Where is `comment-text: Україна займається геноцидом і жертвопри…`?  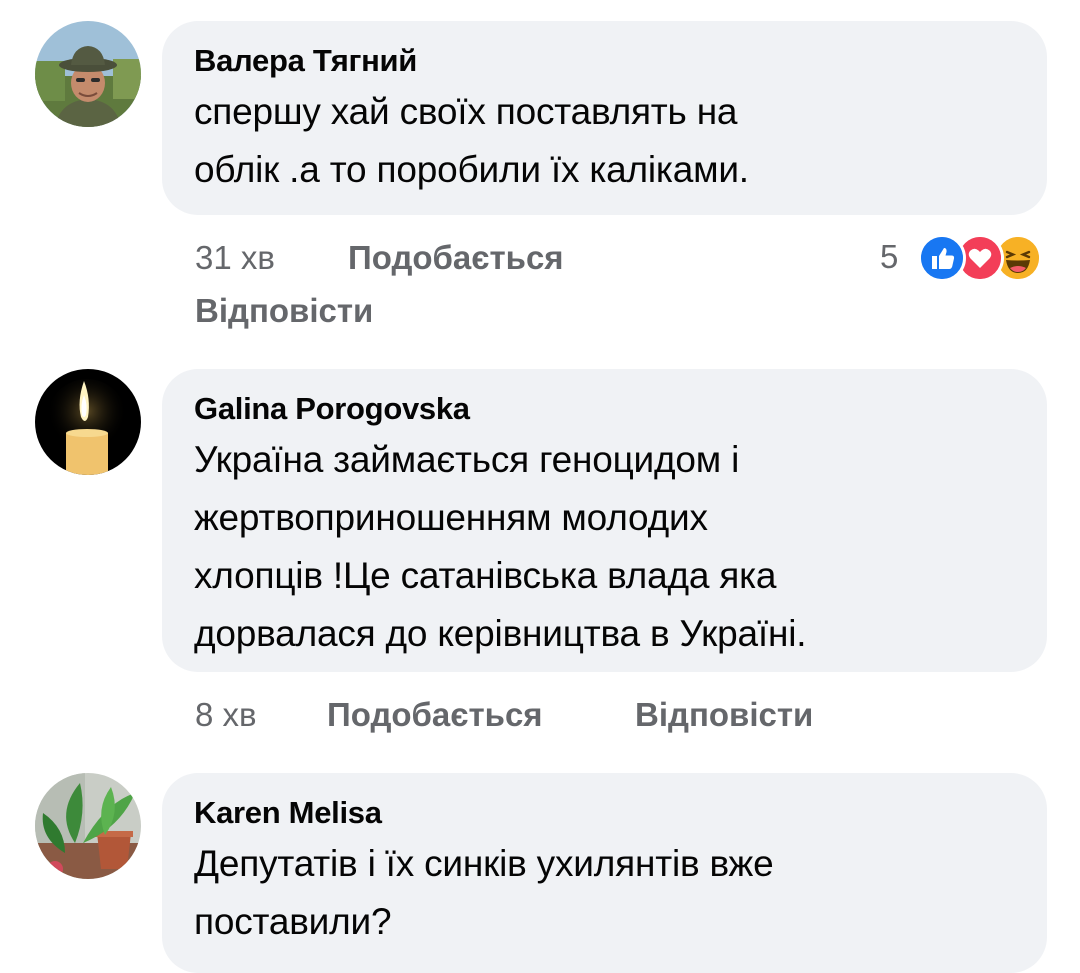
comment-text: Україна займається геноцидом і жертвопри… is located at coordinates (500, 546).